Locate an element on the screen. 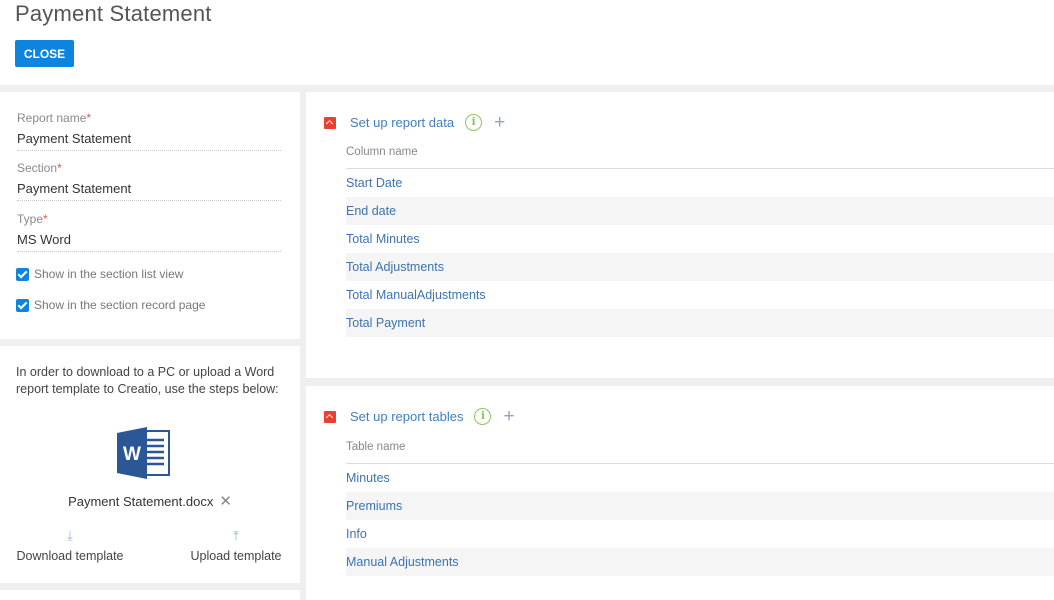 The image size is (1054, 600). table-row: Total ManualAdjustments is located at coordinates (700, 295).